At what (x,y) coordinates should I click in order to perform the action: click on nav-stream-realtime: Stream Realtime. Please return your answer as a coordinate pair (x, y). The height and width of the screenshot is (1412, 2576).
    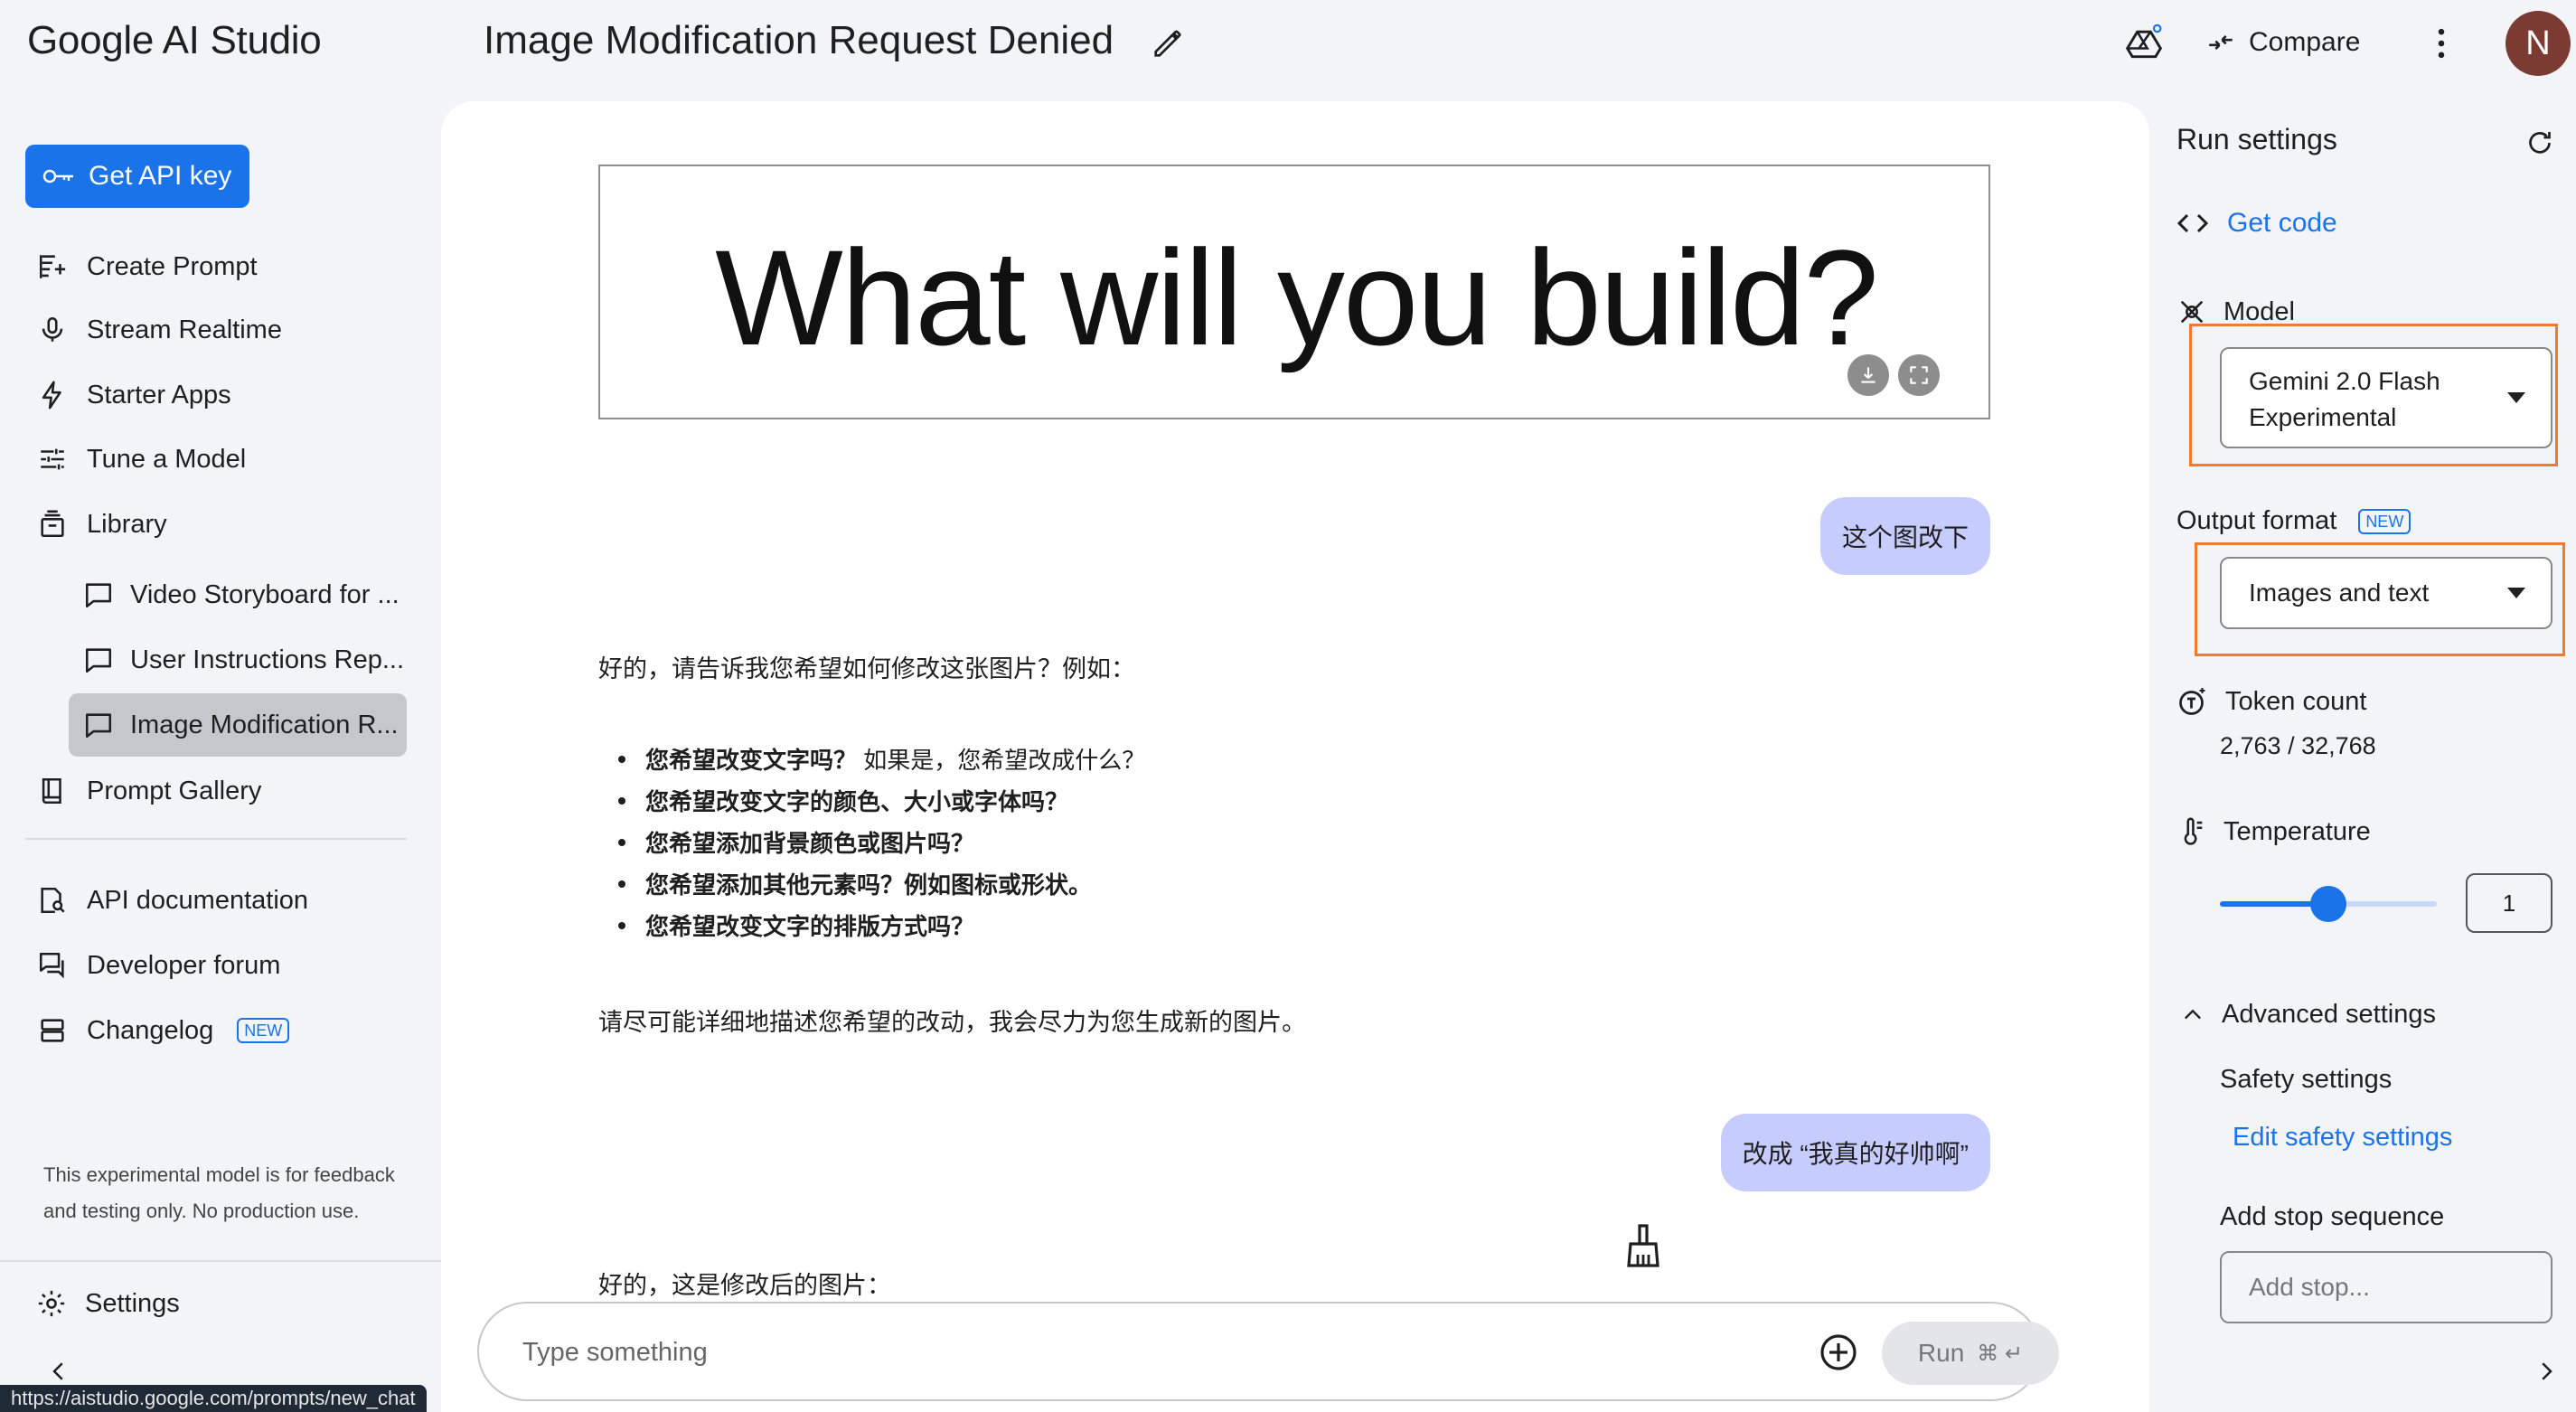
    Looking at the image, I should click on (159, 330).